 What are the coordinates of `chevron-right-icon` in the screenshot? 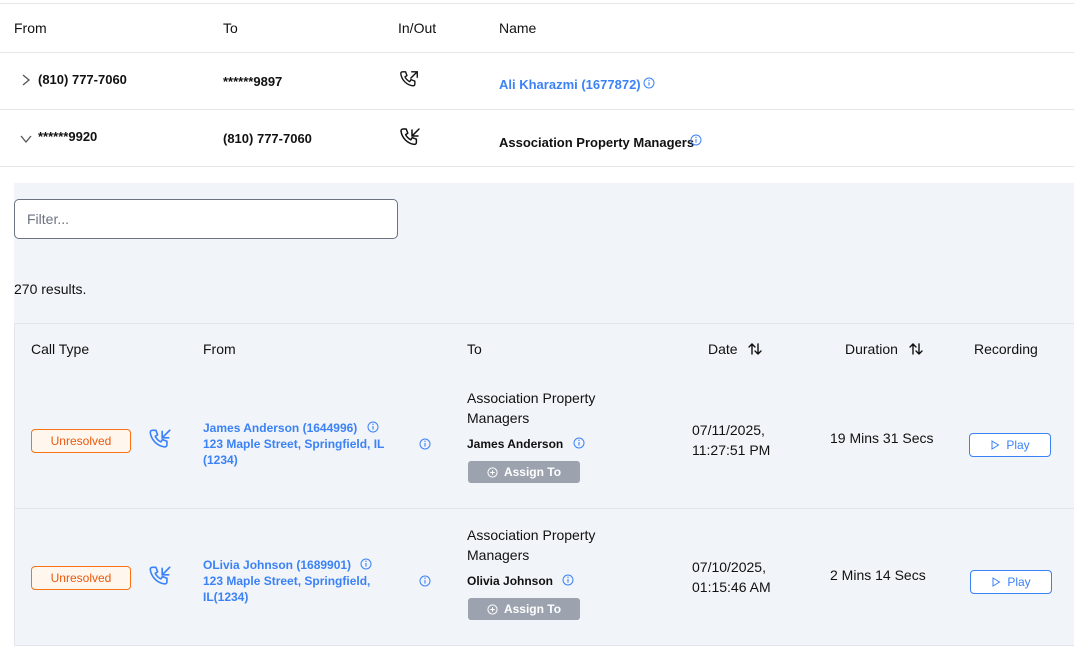 It's located at (26, 80).